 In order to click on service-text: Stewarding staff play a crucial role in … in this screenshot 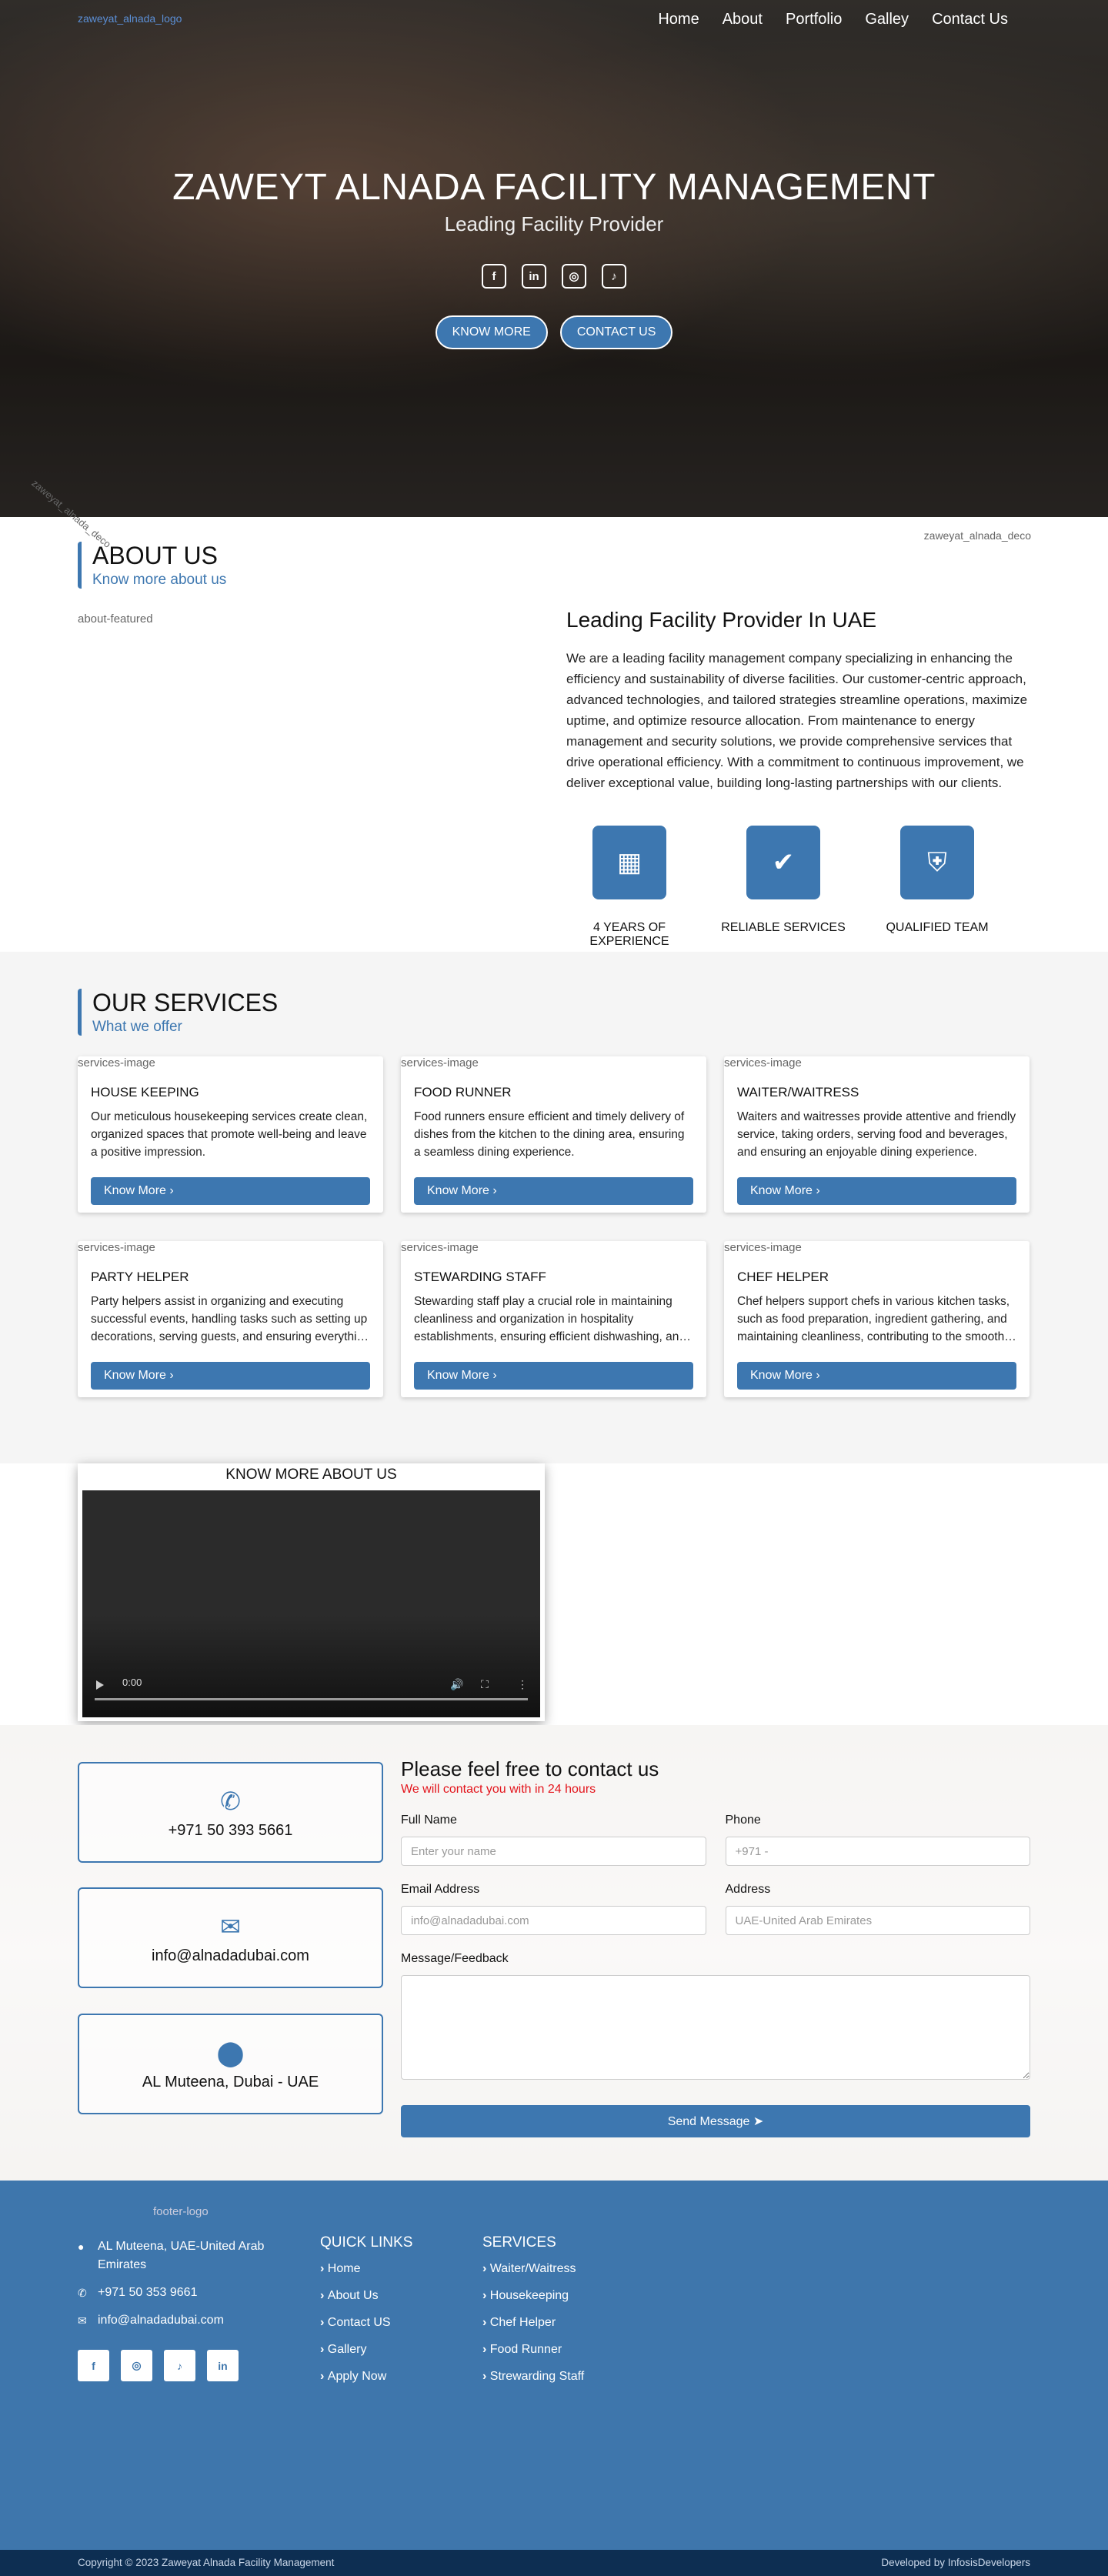, I will do `click(550, 1319)`.